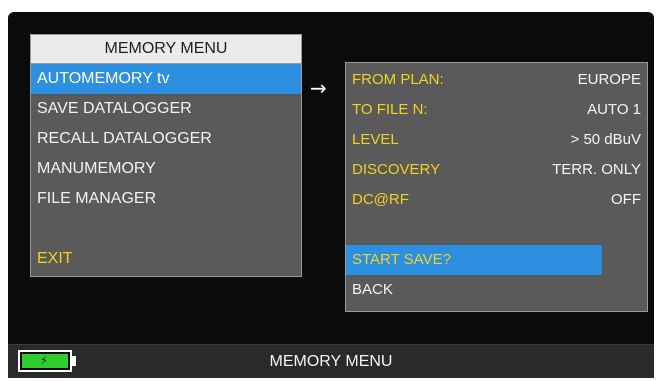 The height and width of the screenshot is (381, 660). What do you see at coordinates (496, 200) in the screenshot?
I see `param-row-dc-at-rf: DC@RF OFF` at bounding box center [496, 200].